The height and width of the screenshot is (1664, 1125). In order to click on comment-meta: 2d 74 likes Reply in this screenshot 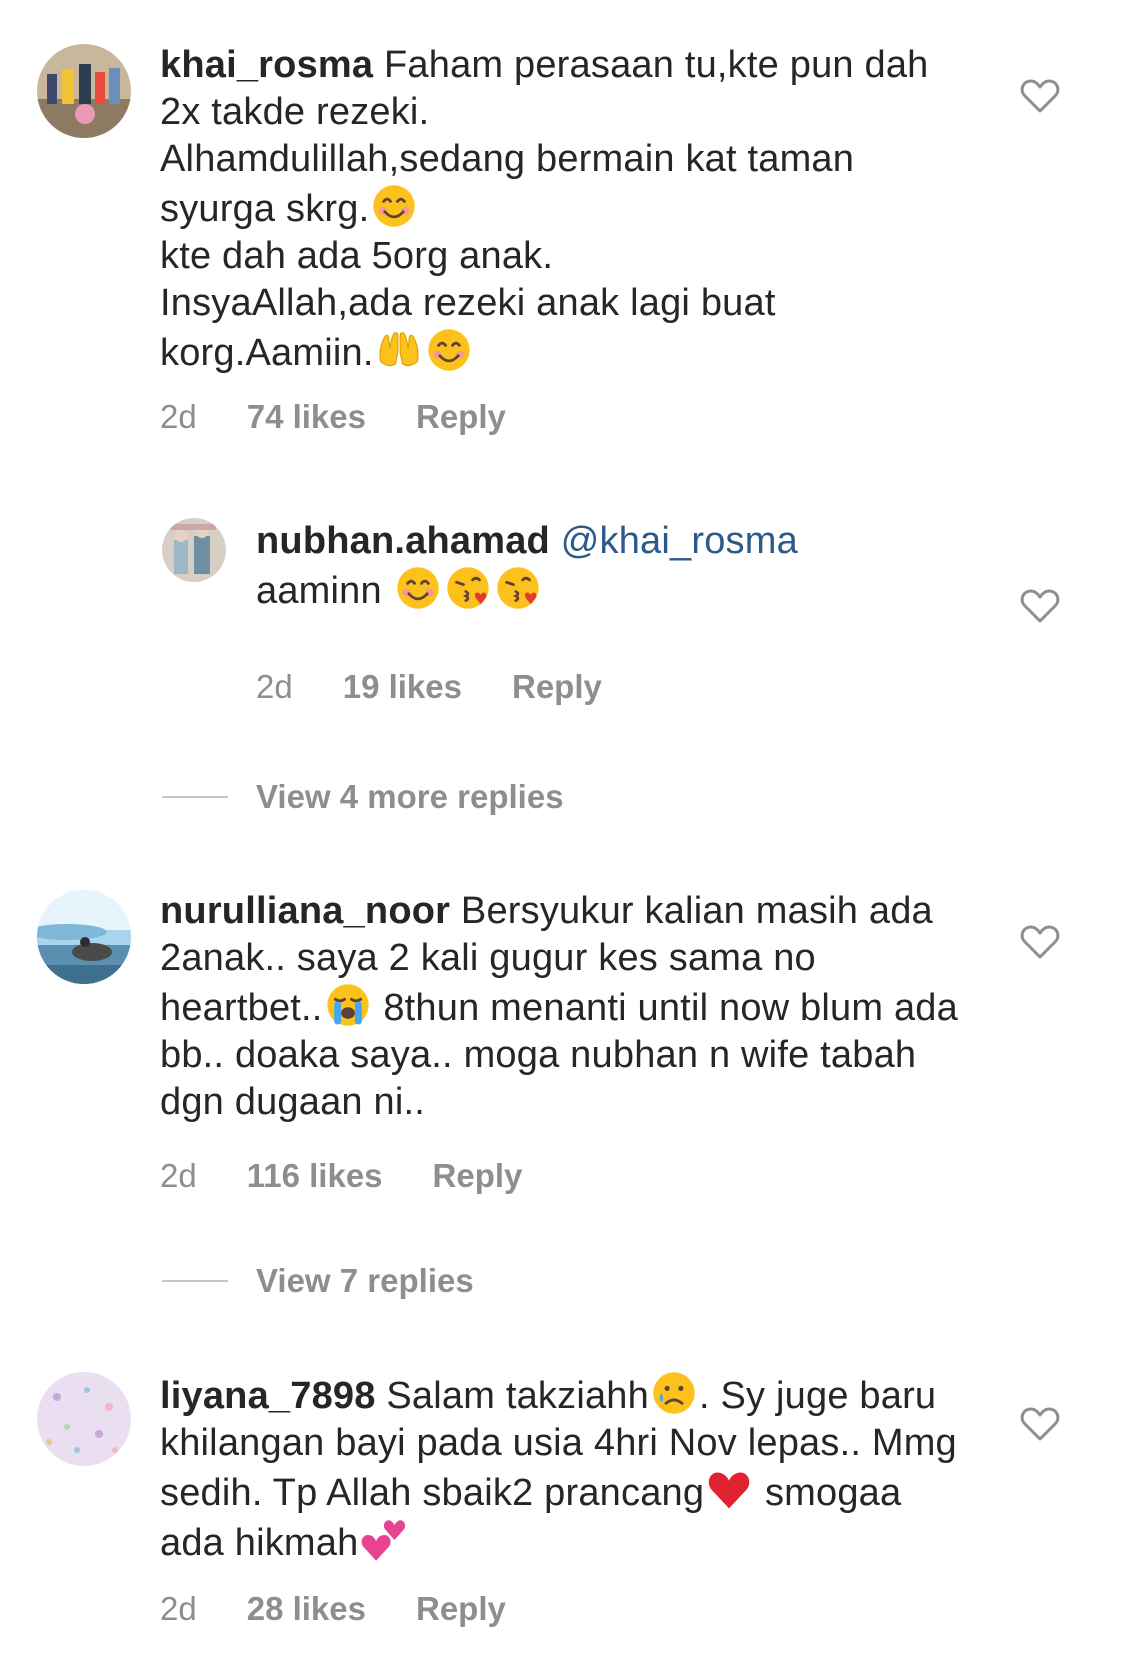, I will do `click(333, 417)`.